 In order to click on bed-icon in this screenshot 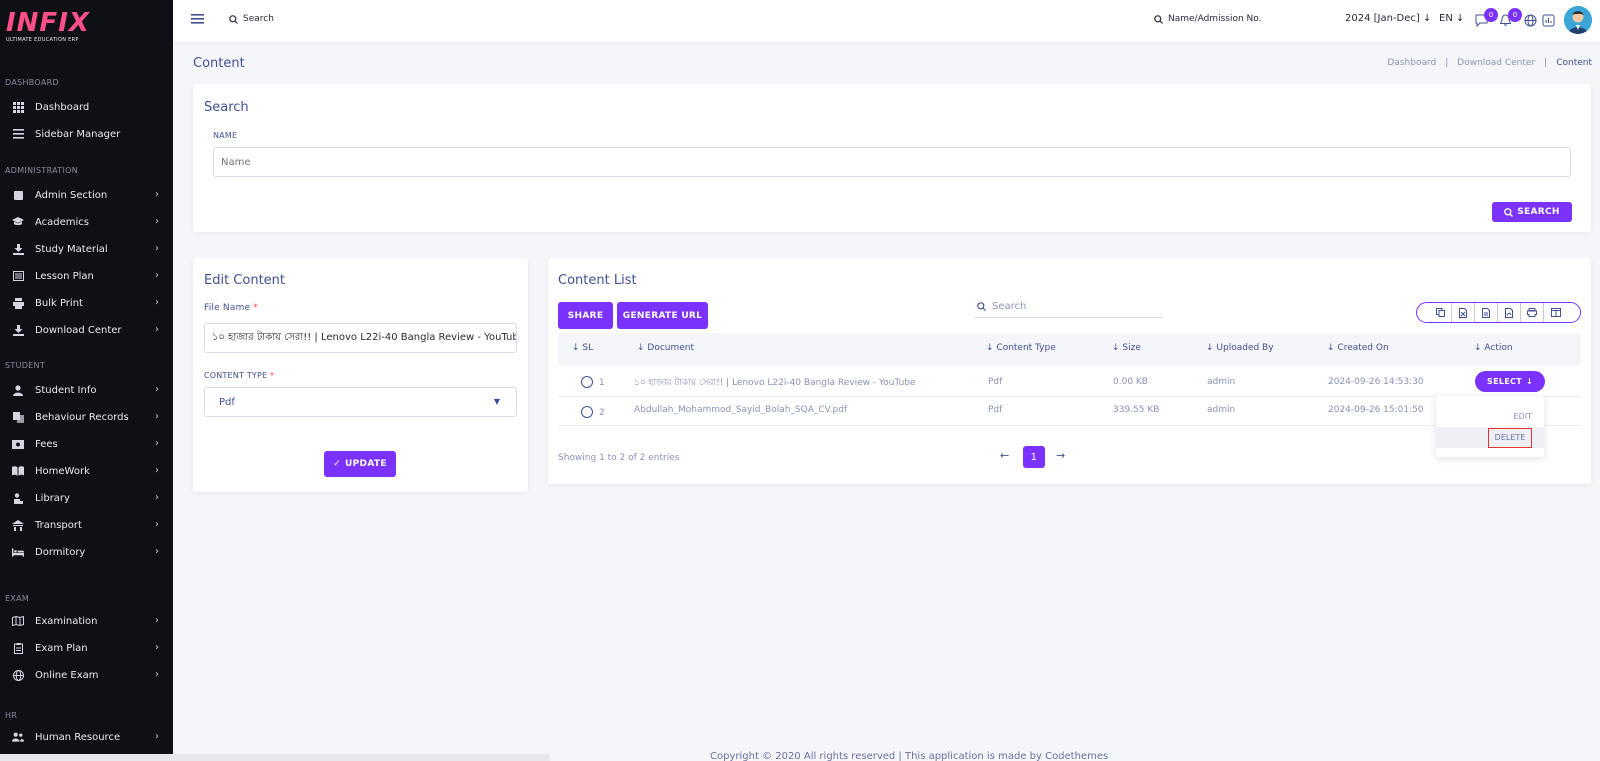, I will do `click(18, 552)`.